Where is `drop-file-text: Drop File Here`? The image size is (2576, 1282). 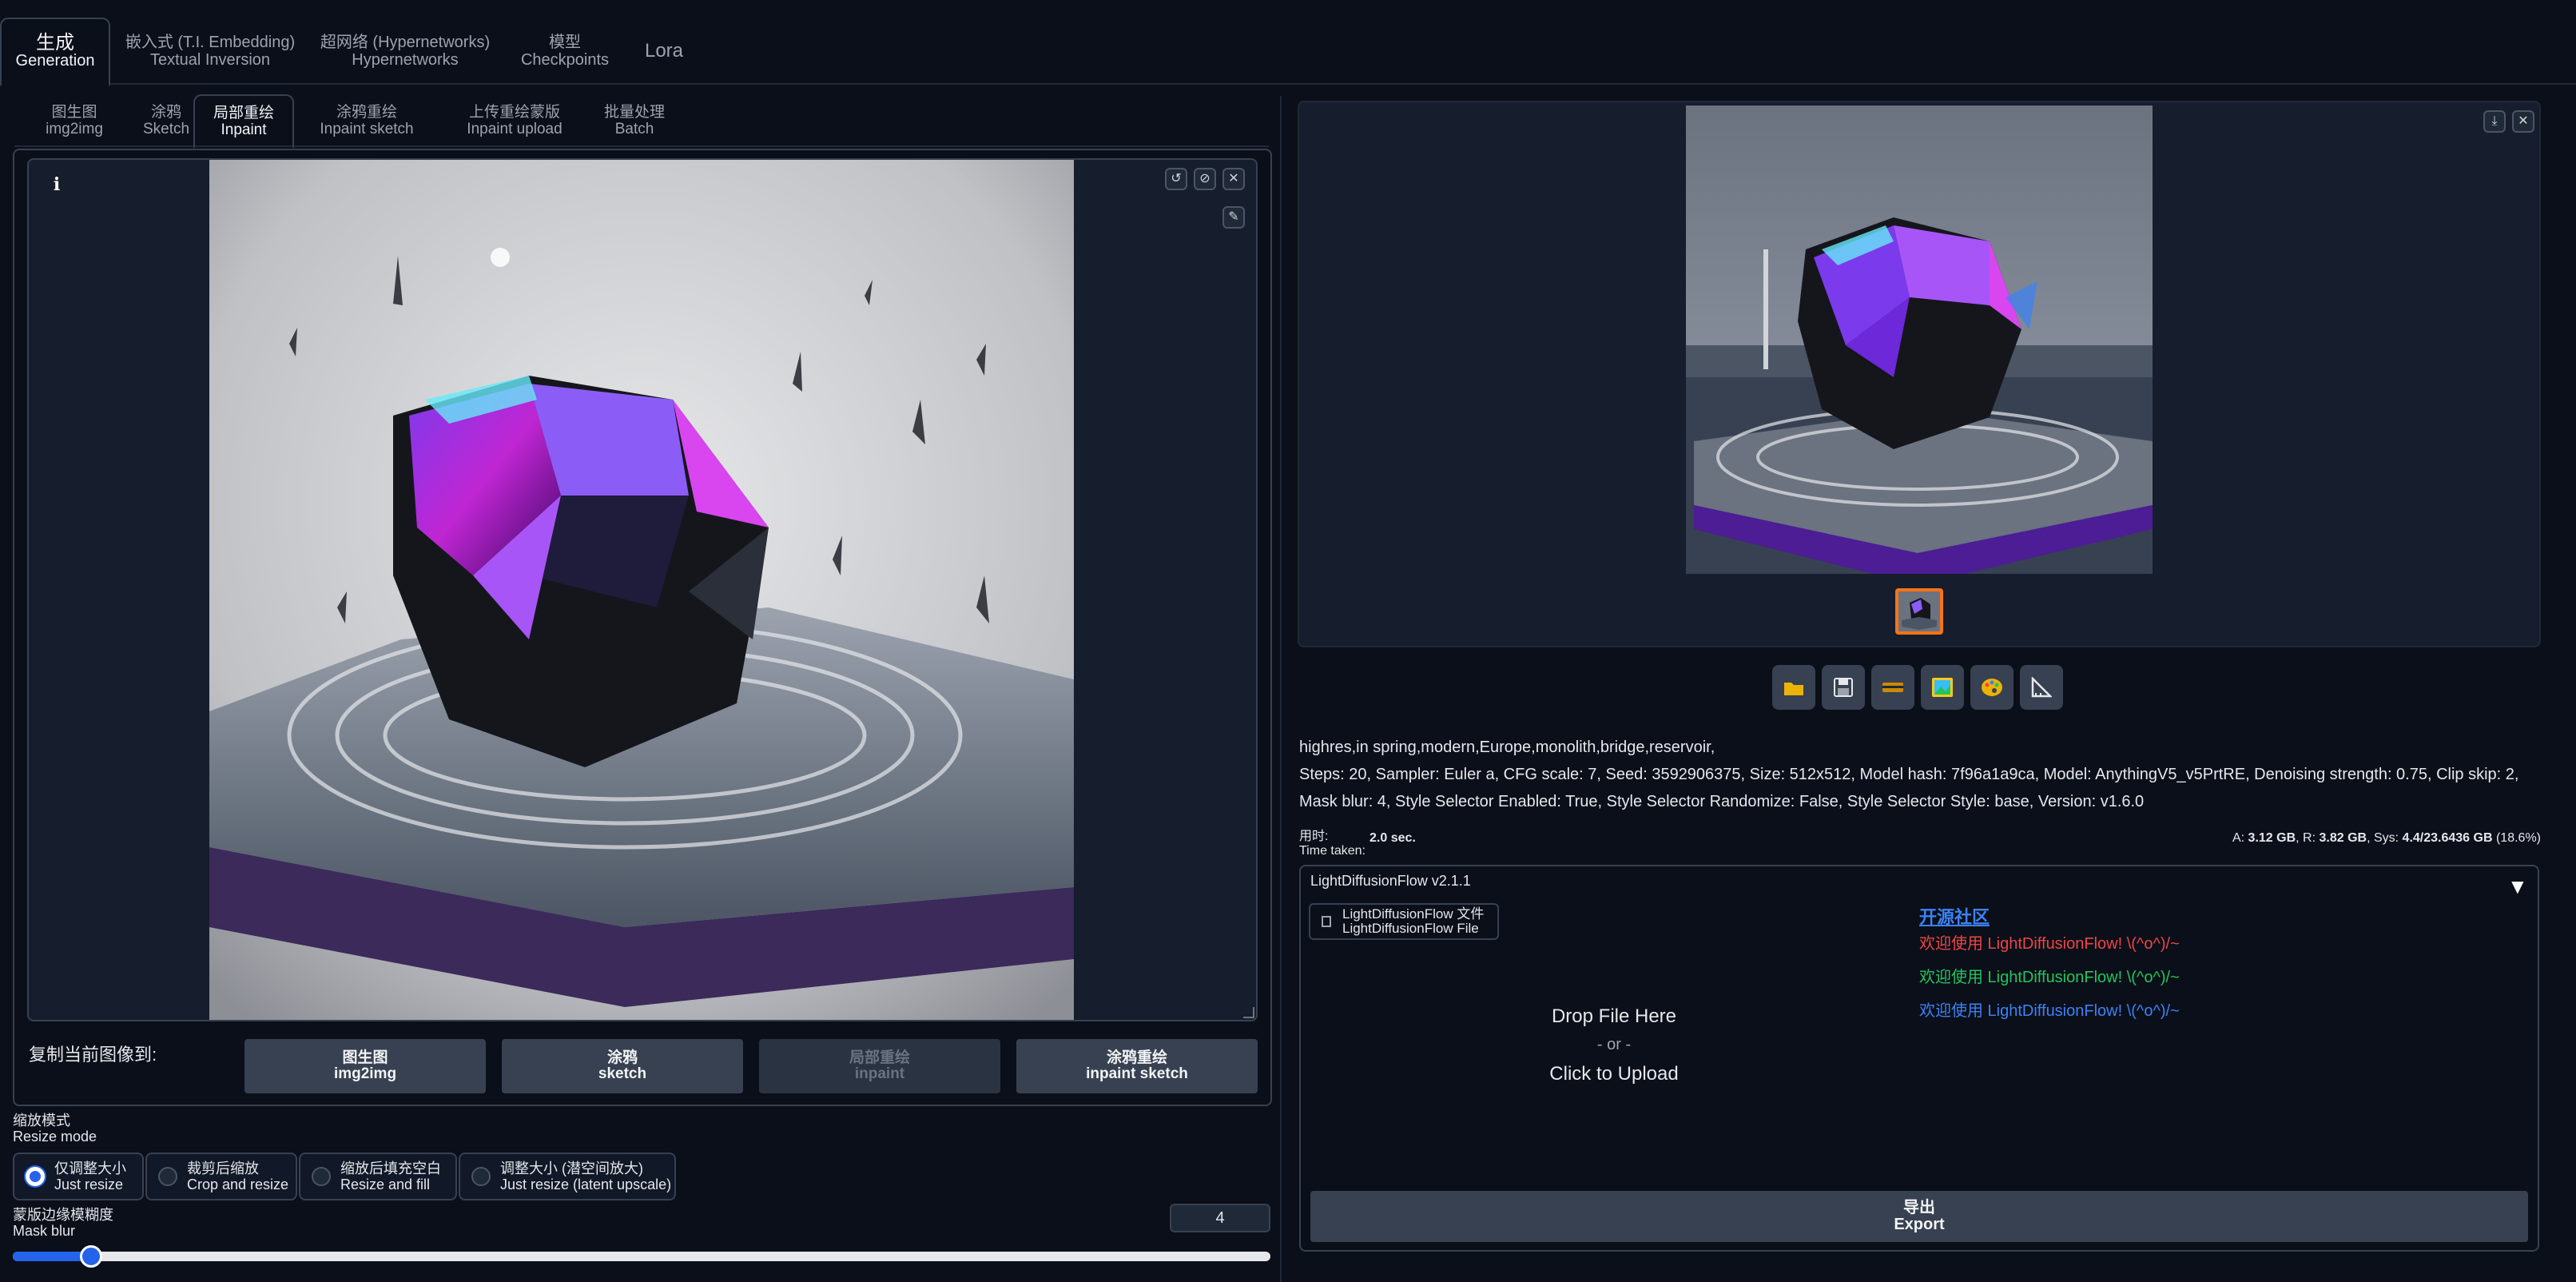
drop-file-text: Drop File Here is located at coordinates (1614, 1016).